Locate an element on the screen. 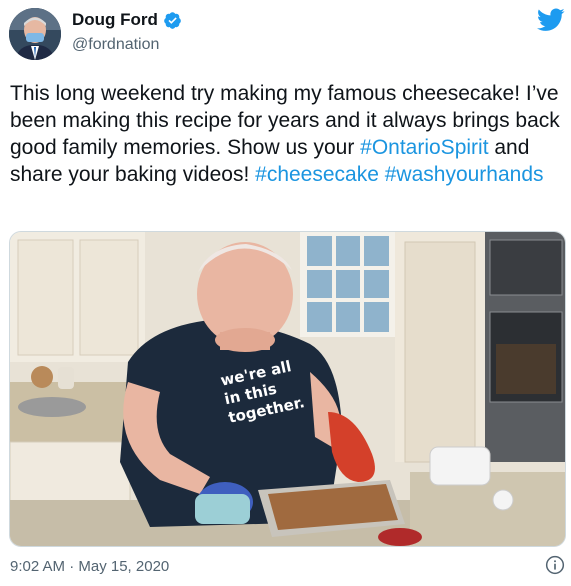  author-name-row: Doug Ford is located at coordinates (127, 20).